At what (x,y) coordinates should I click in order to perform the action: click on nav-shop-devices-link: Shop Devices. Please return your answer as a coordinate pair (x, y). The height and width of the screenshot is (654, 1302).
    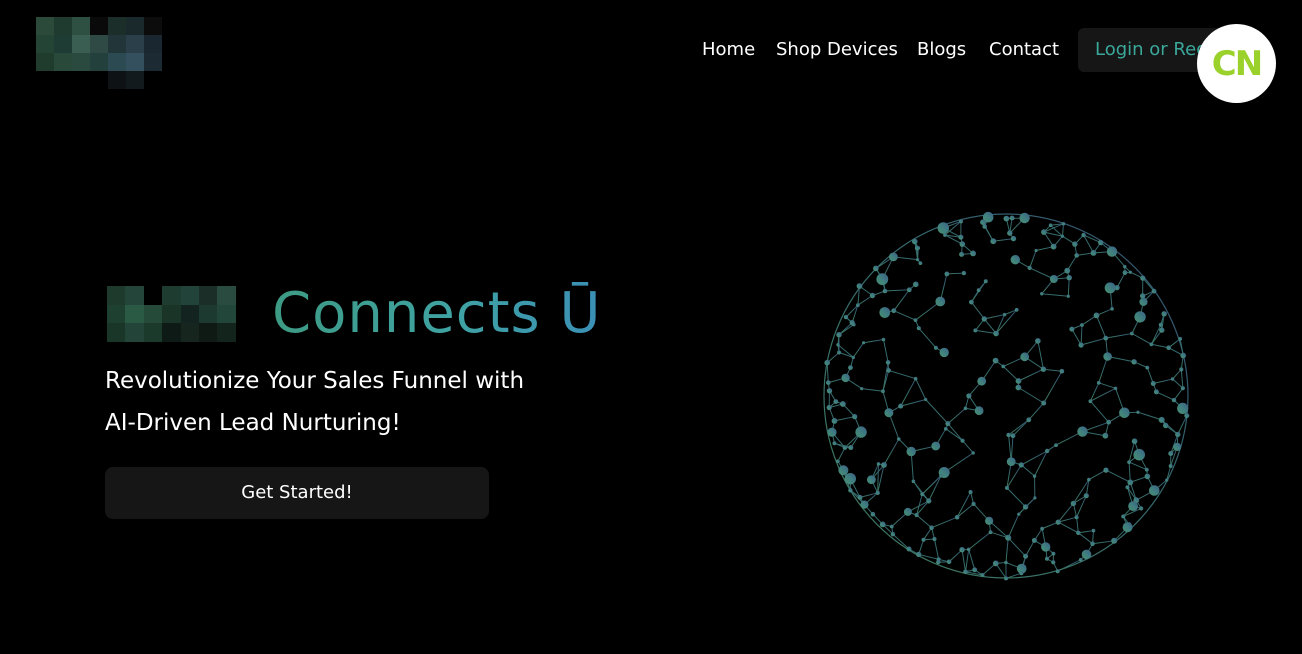
    Looking at the image, I should click on (837, 50).